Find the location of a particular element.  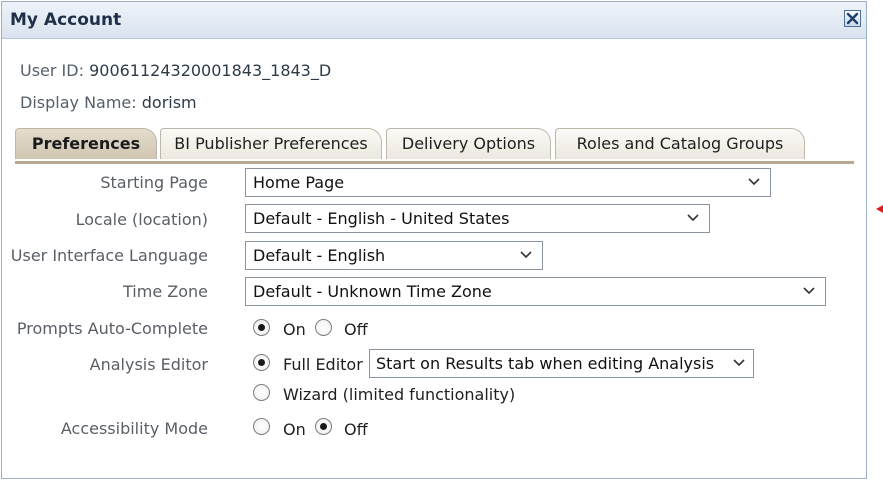

ui-language-label: User Interface Language is located at coordinates (109, 255).